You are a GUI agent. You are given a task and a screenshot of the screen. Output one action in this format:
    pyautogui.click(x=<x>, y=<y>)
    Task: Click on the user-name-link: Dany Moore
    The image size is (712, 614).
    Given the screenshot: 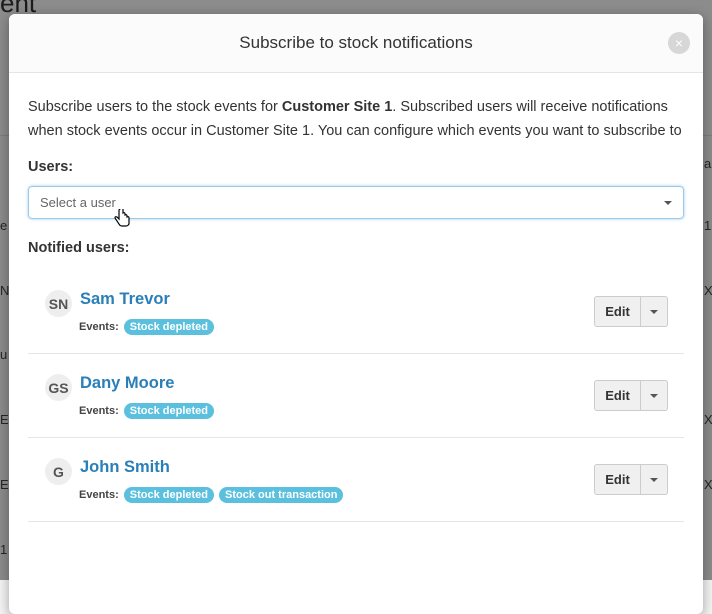 What is the action you would take?
    pyautogui.click(x=127, y=383)
    